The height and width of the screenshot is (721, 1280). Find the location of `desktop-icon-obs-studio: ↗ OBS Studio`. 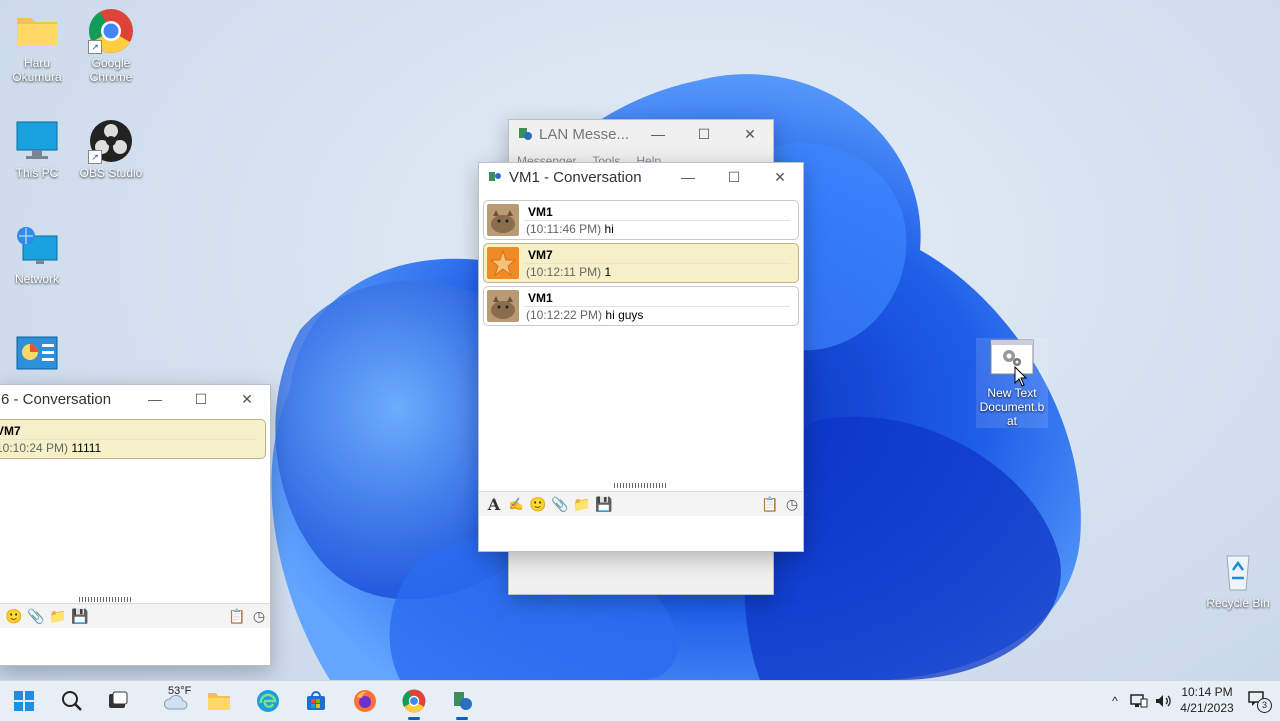

desktop-icon-obs-studio: ↗ OBS Studio is located at coordinates (111, 149).